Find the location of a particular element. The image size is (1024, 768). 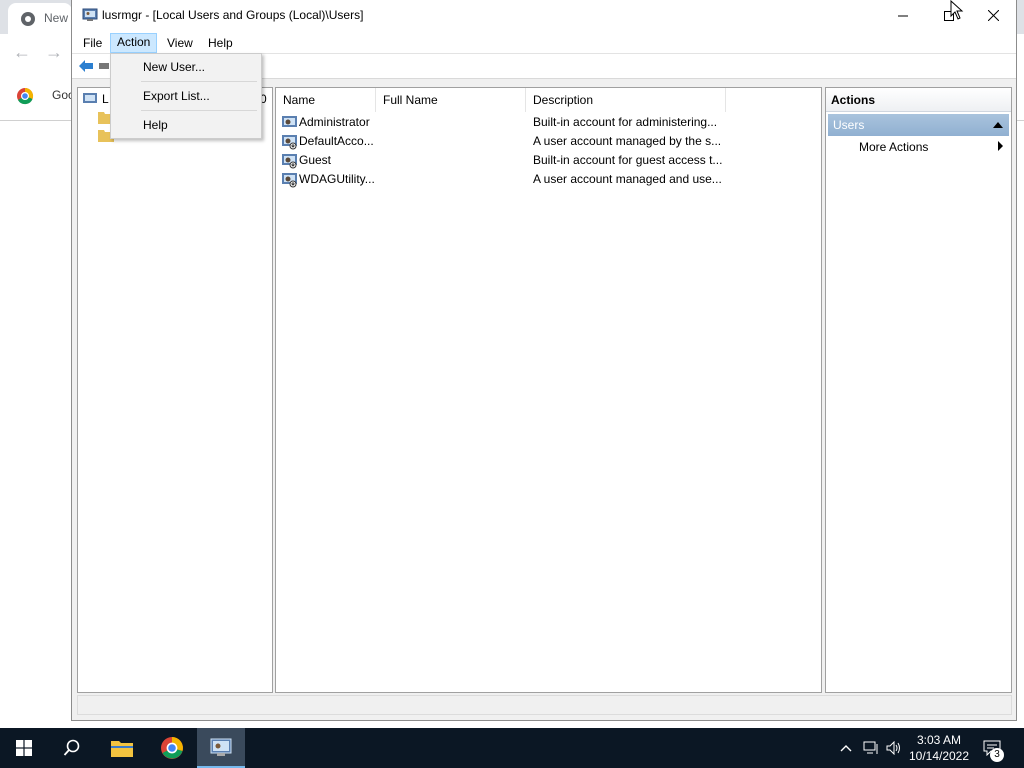

search-button is located at coordinates (72, 748).